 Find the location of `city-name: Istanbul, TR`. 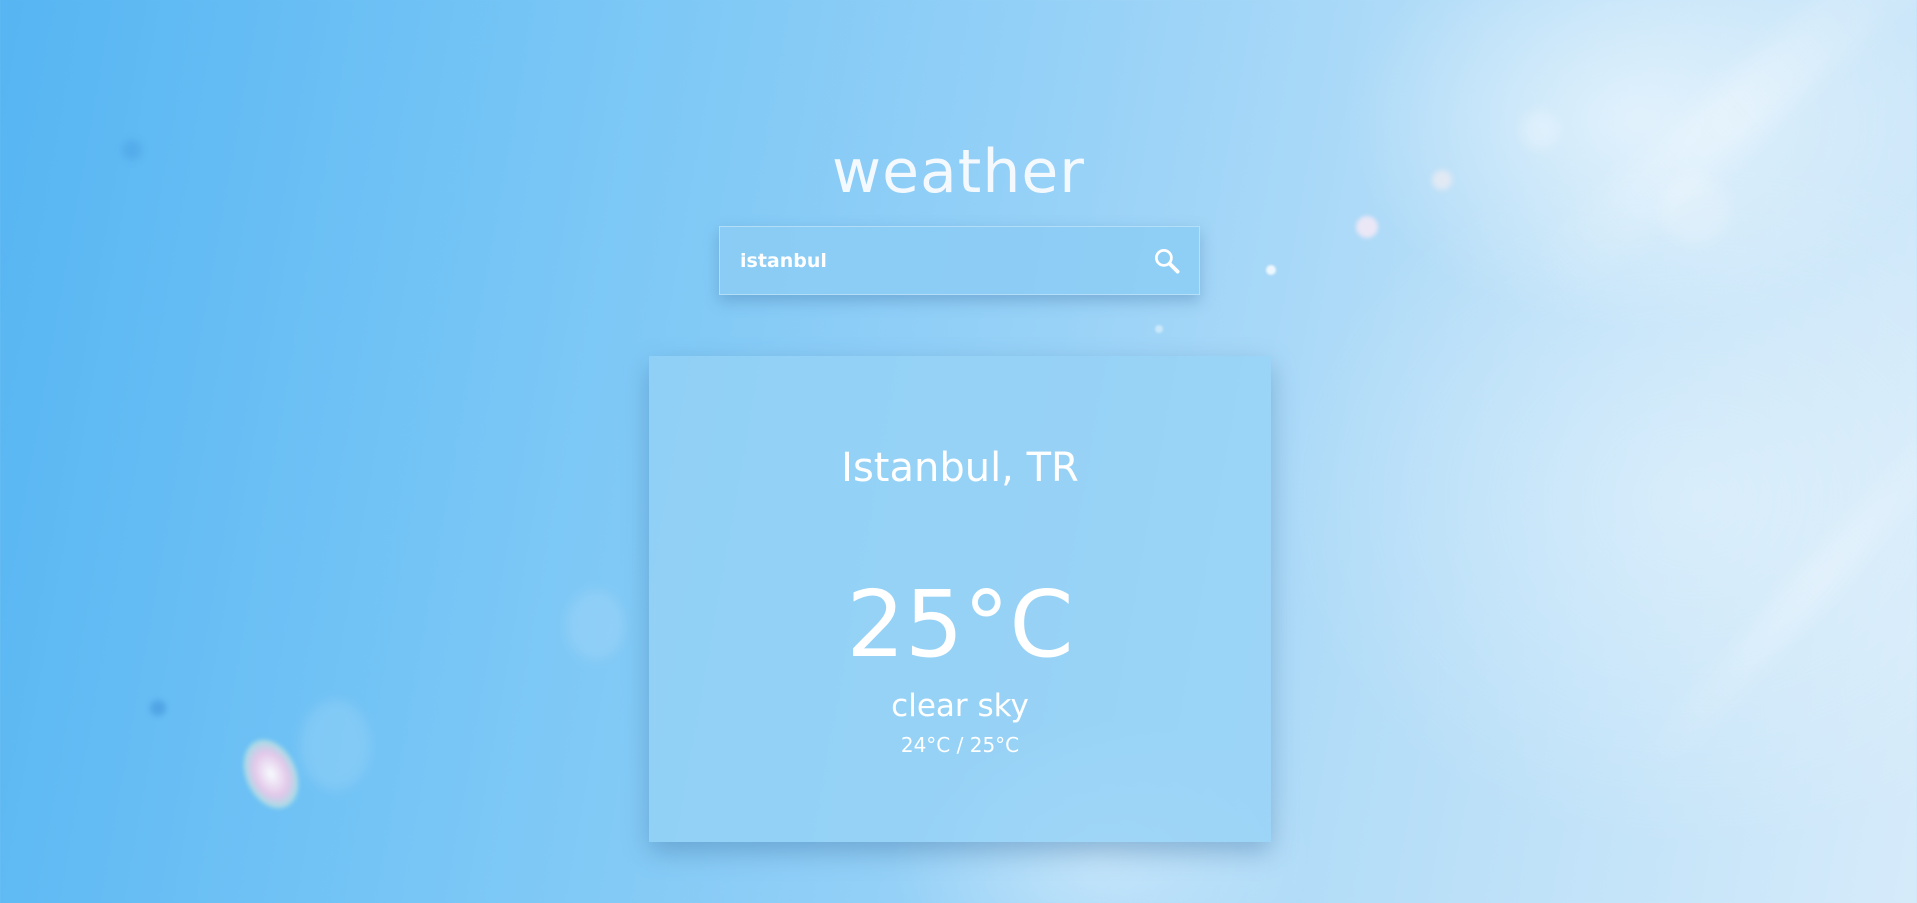

city-name: Istanbul, TR is located at coordinates (960, 468).